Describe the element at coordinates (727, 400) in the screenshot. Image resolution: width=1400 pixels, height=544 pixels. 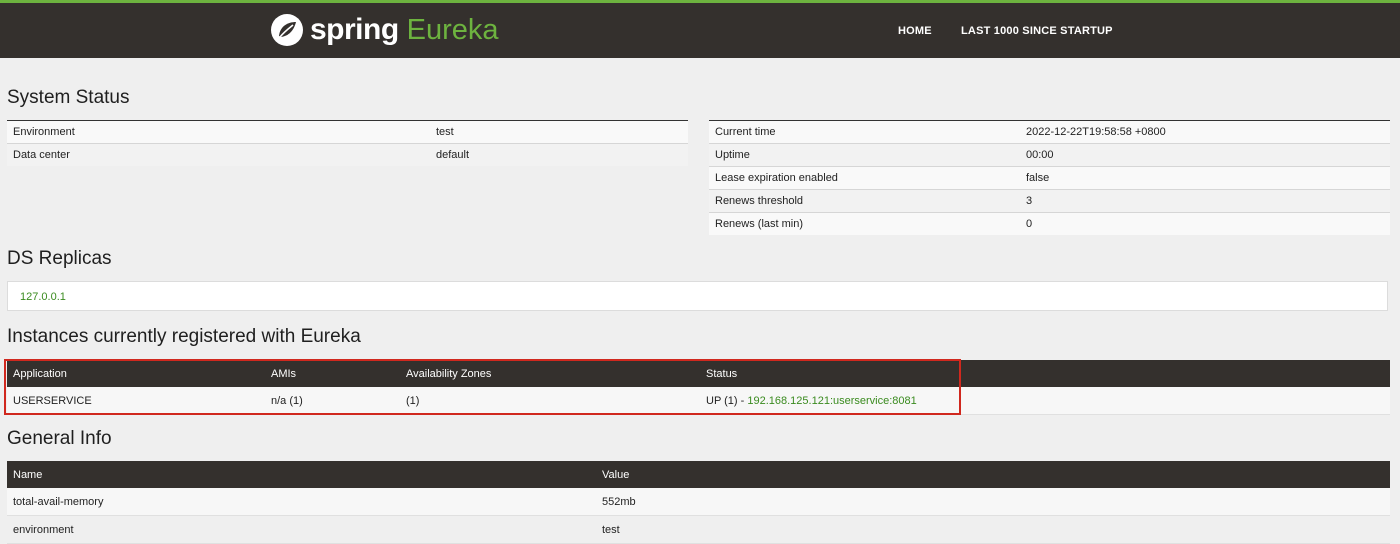
I see `status-prefix: UP (1) -` at that location.